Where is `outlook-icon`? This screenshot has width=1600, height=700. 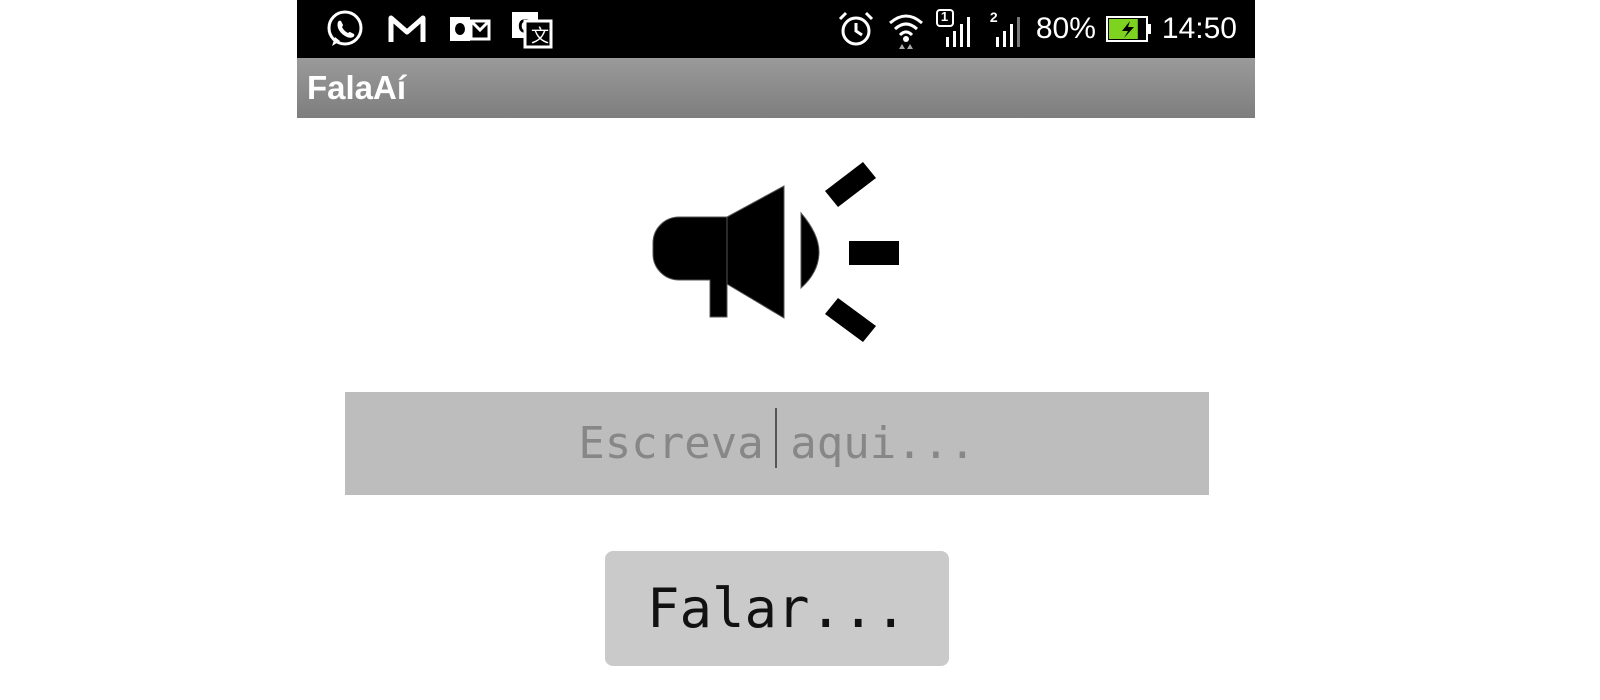 outlook-icon is located at coordinates (469, 29).